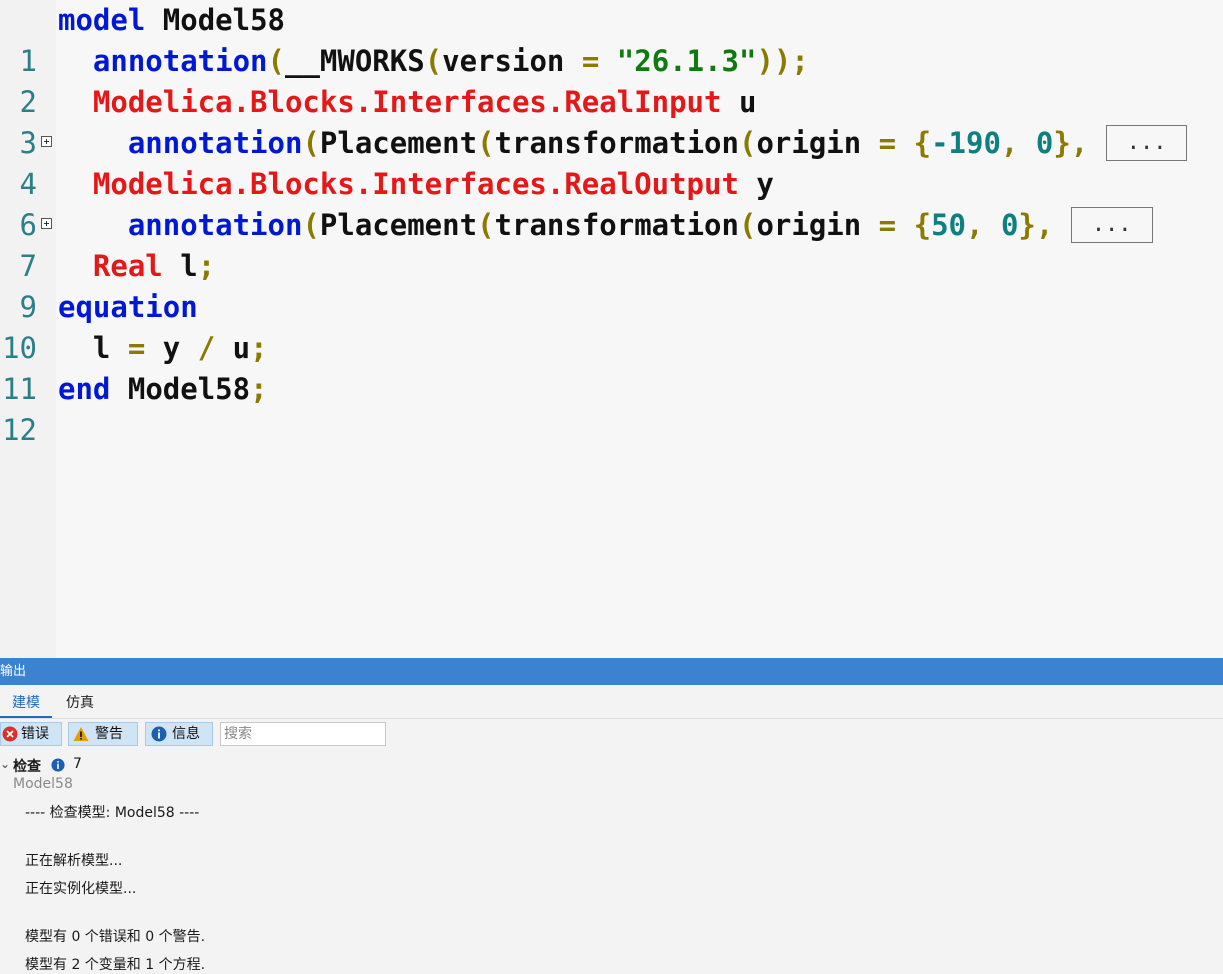  Describe the element at coordinates (84, 389) in the screenshot. I see `keyword: end` at that location.